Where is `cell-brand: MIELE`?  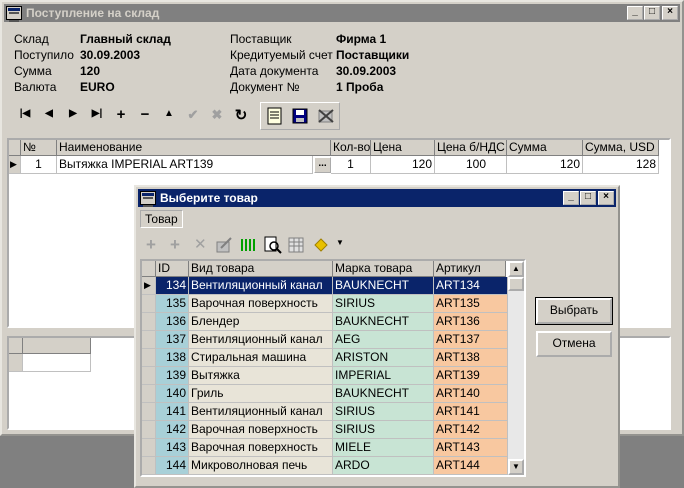 cell-brand: MIELE is located at coordinates (383, 448).